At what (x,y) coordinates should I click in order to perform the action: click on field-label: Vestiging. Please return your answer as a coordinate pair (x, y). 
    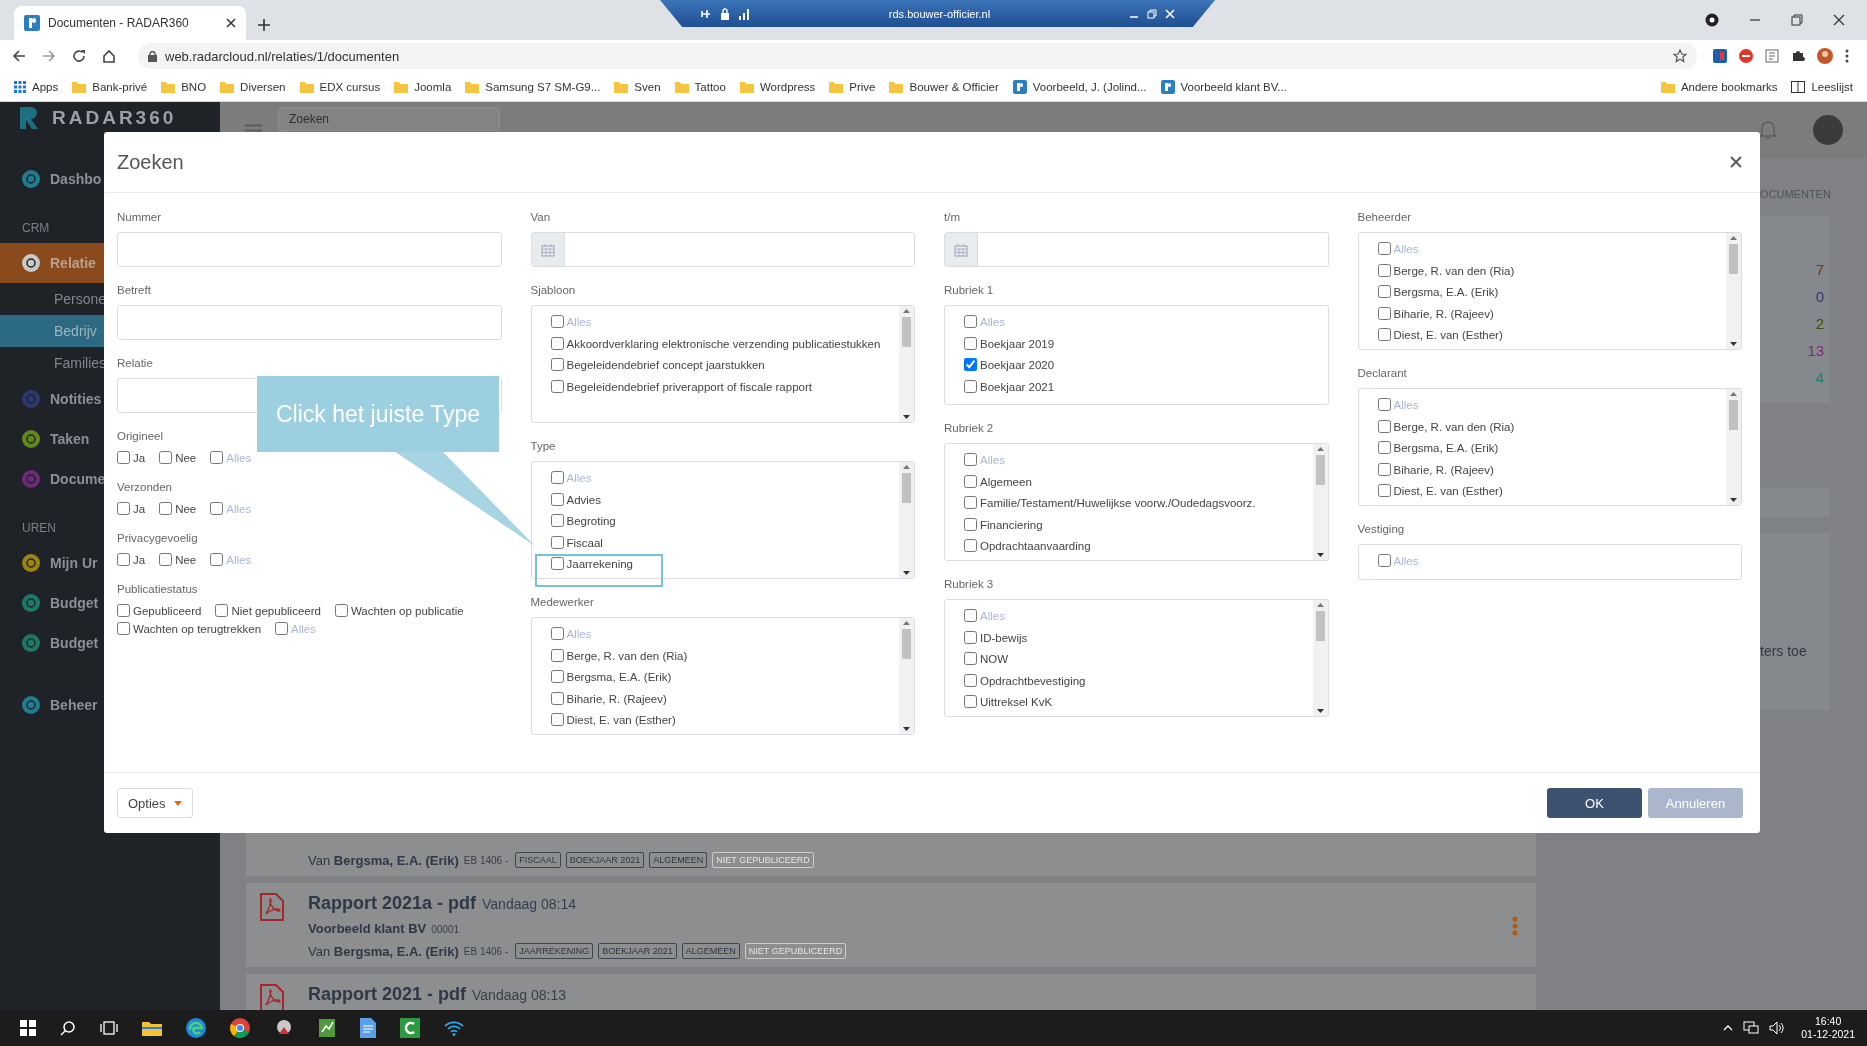
    Looking at the image, I should click on (1381, 529).